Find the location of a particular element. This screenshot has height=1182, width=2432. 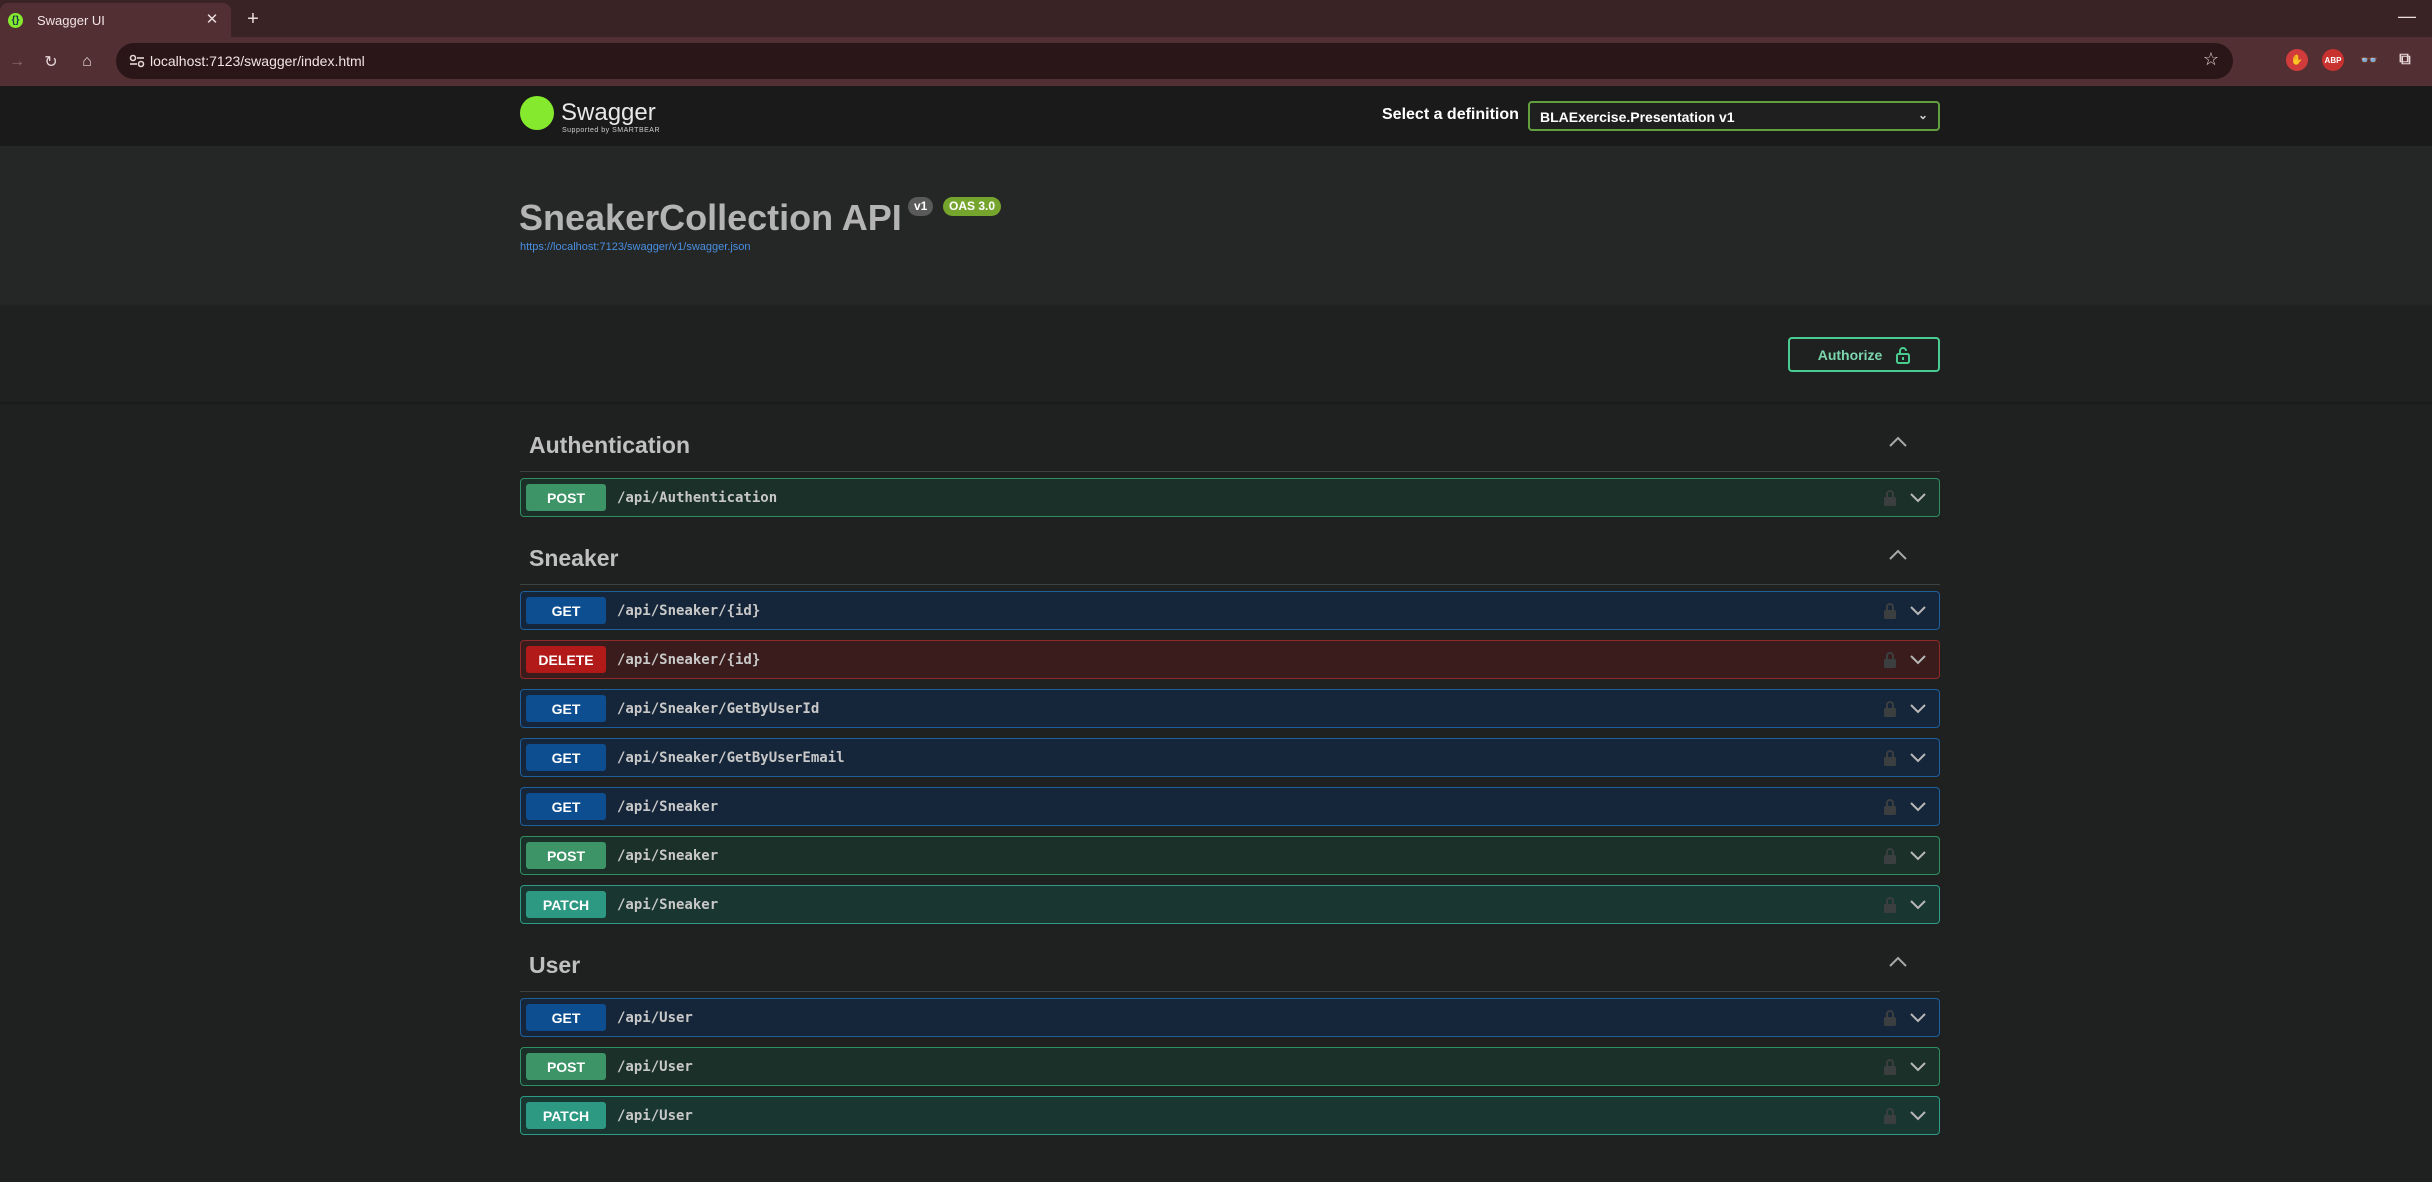

tag-title: Authentication is located at coordinates (609, 445).